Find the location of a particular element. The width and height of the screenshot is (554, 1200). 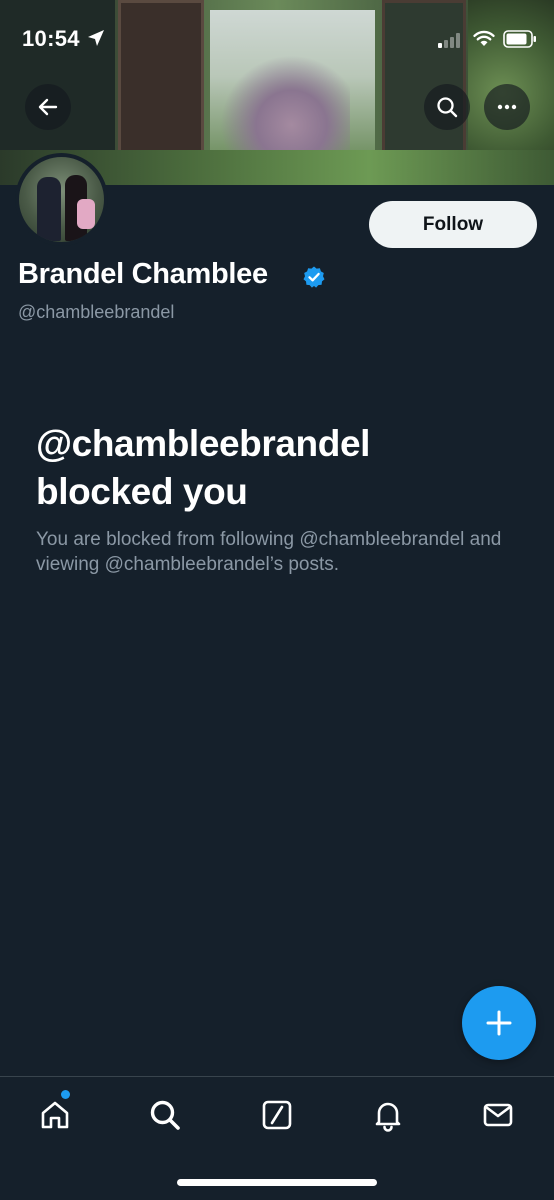

envelope-icon is located at coordinates (498, 1115).